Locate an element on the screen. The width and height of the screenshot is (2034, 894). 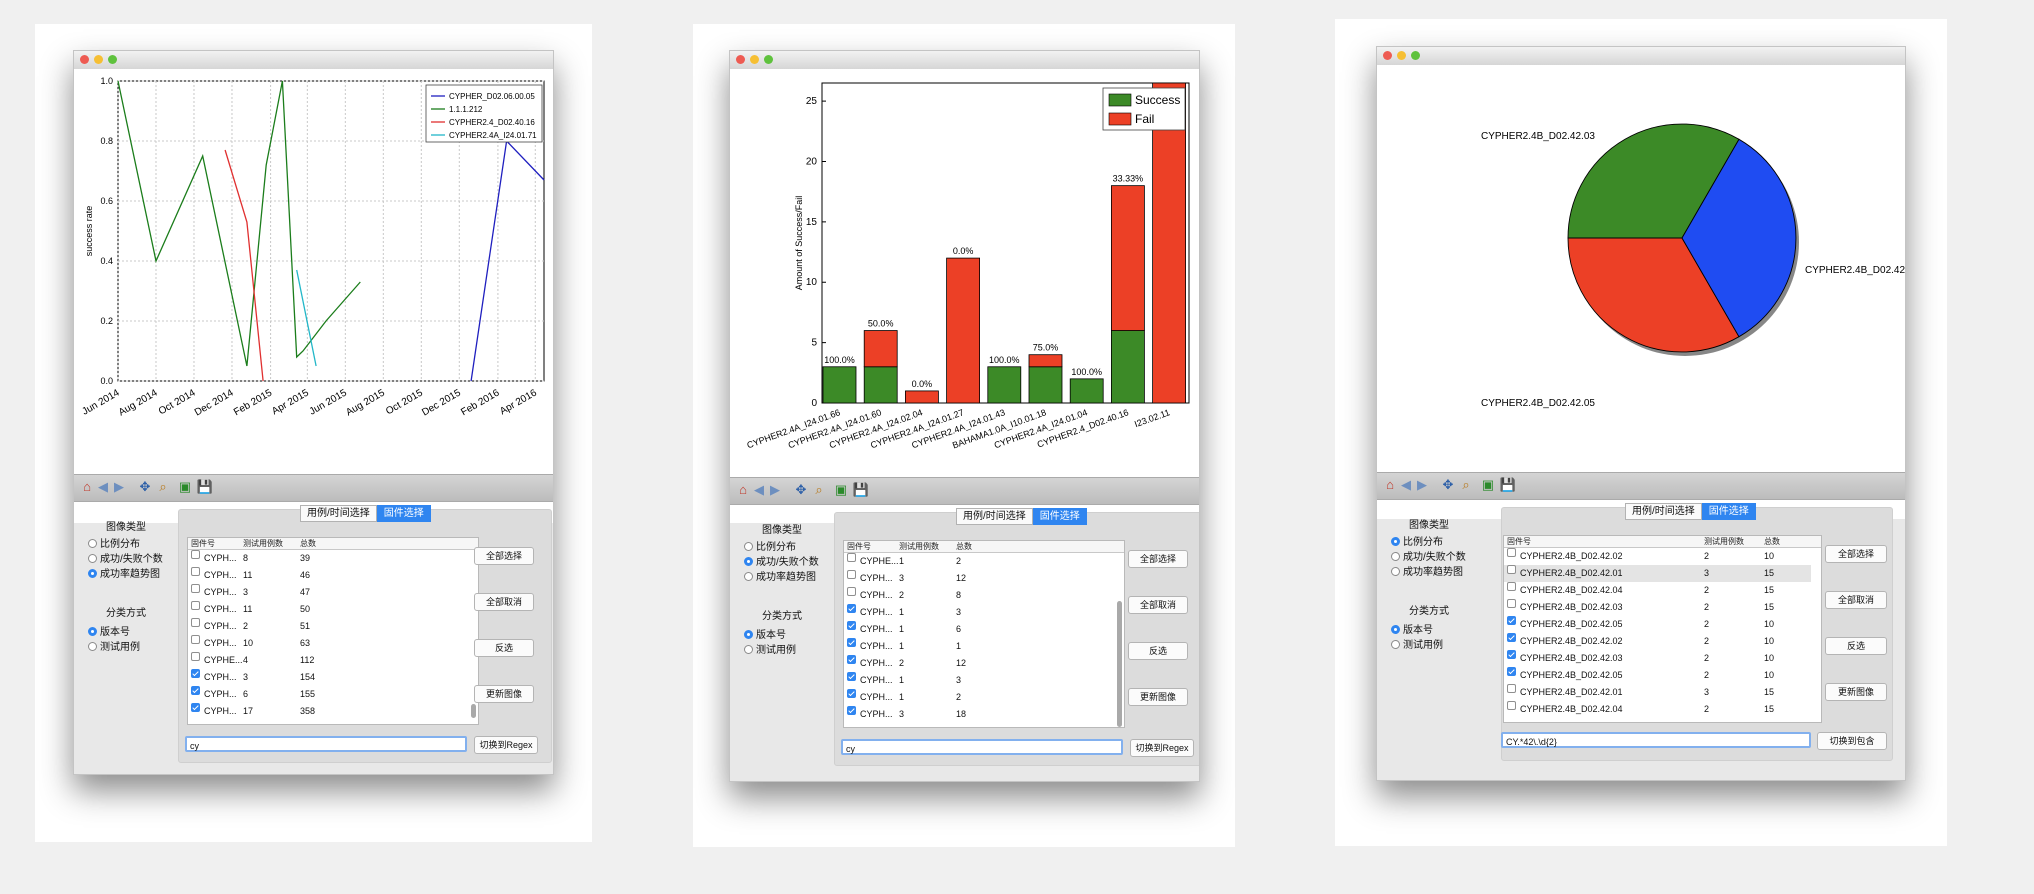
filter-input: CY.*42\.\d{2} is located at coordinates (1656, 740).